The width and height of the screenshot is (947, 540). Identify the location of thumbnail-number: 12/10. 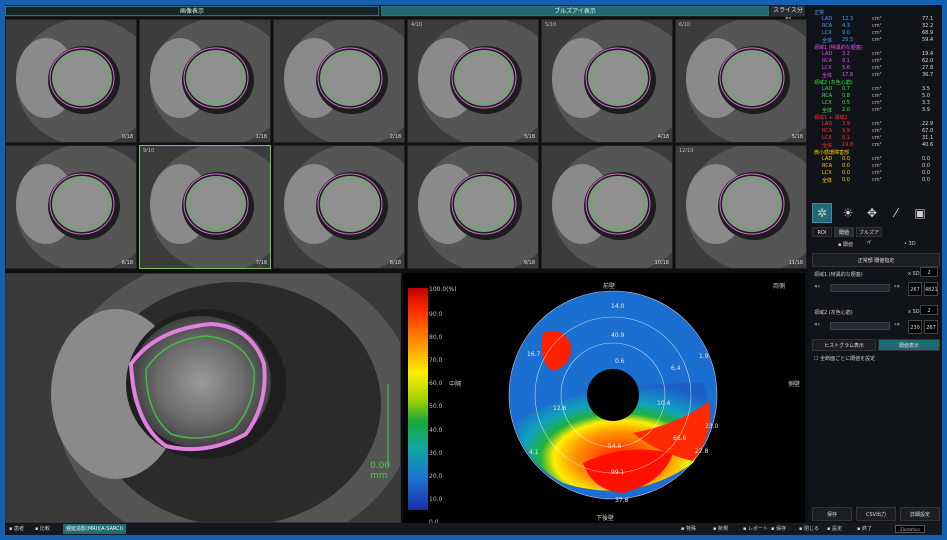
(686, 151).